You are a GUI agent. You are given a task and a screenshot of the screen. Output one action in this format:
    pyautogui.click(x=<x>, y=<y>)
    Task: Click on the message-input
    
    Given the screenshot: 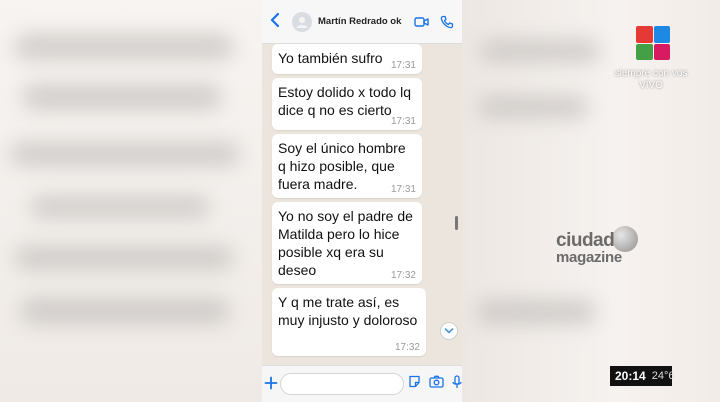 What is the action you would take?
    pyautogui.click(x=342, y=384)
    